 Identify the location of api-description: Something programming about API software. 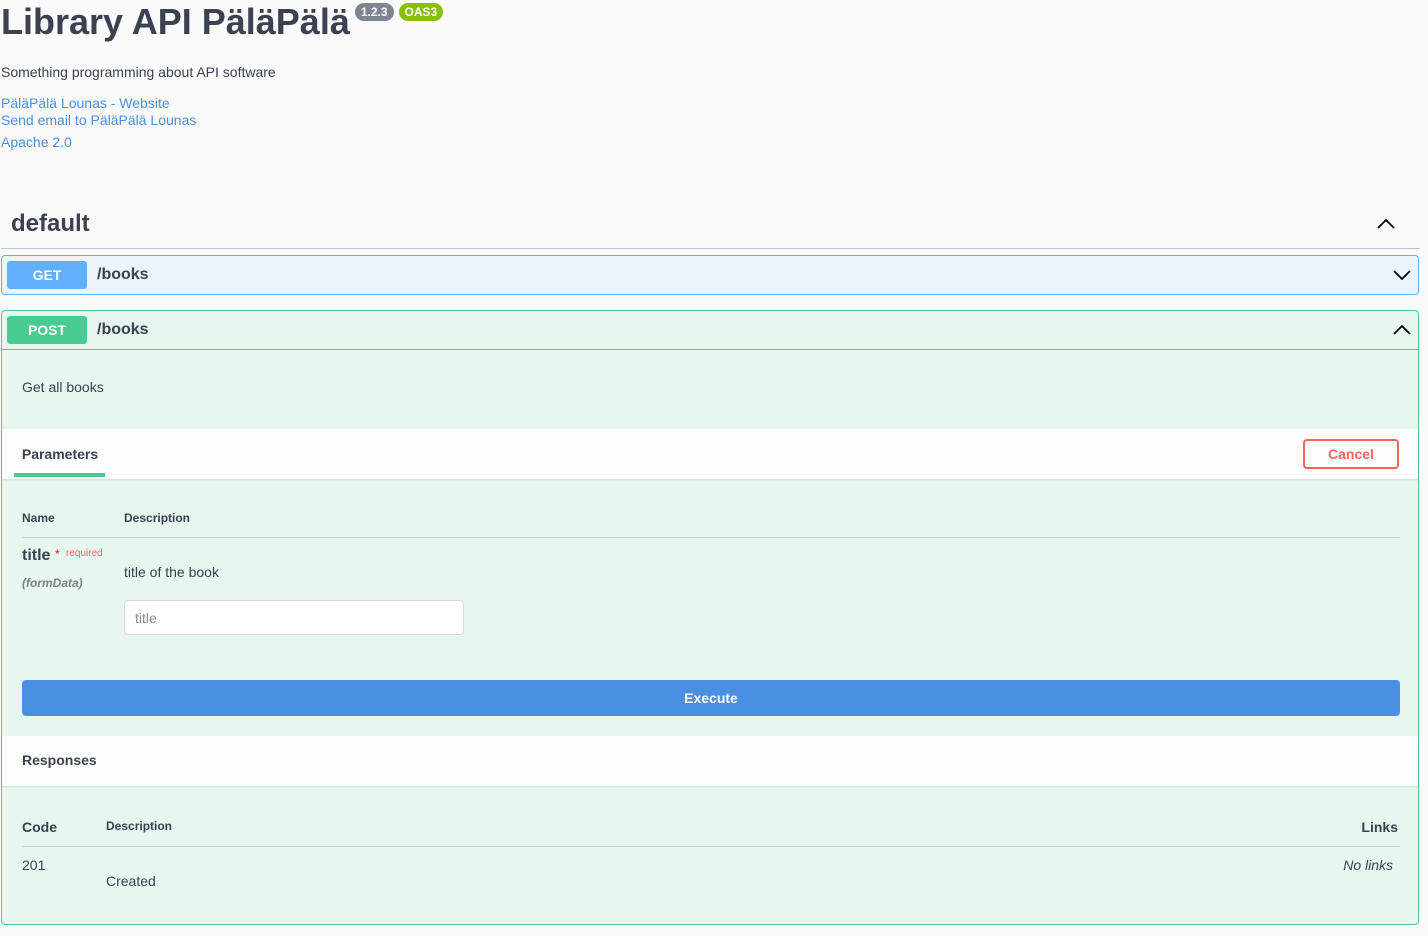
(138, 72).